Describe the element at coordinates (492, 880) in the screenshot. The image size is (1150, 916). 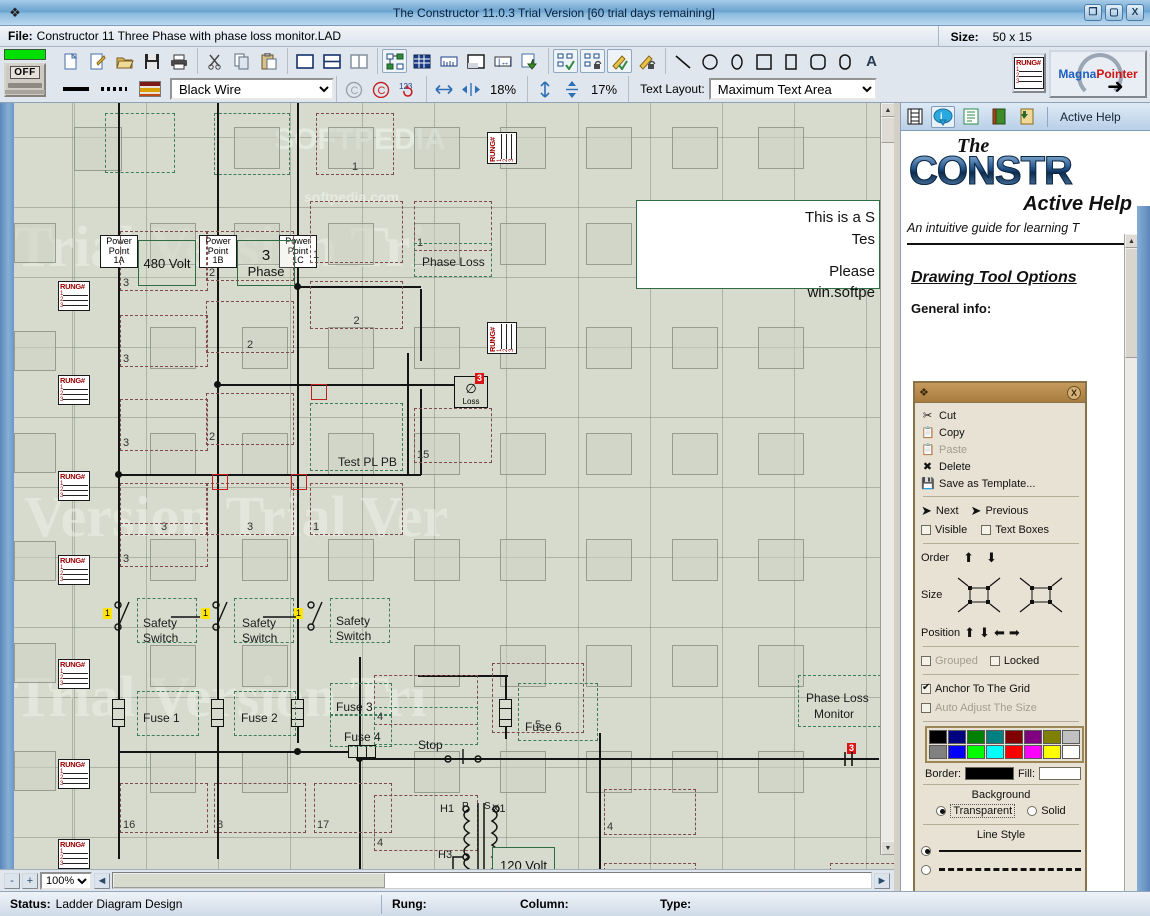
I see `canvas-horizontal-scrollbar` at that location.